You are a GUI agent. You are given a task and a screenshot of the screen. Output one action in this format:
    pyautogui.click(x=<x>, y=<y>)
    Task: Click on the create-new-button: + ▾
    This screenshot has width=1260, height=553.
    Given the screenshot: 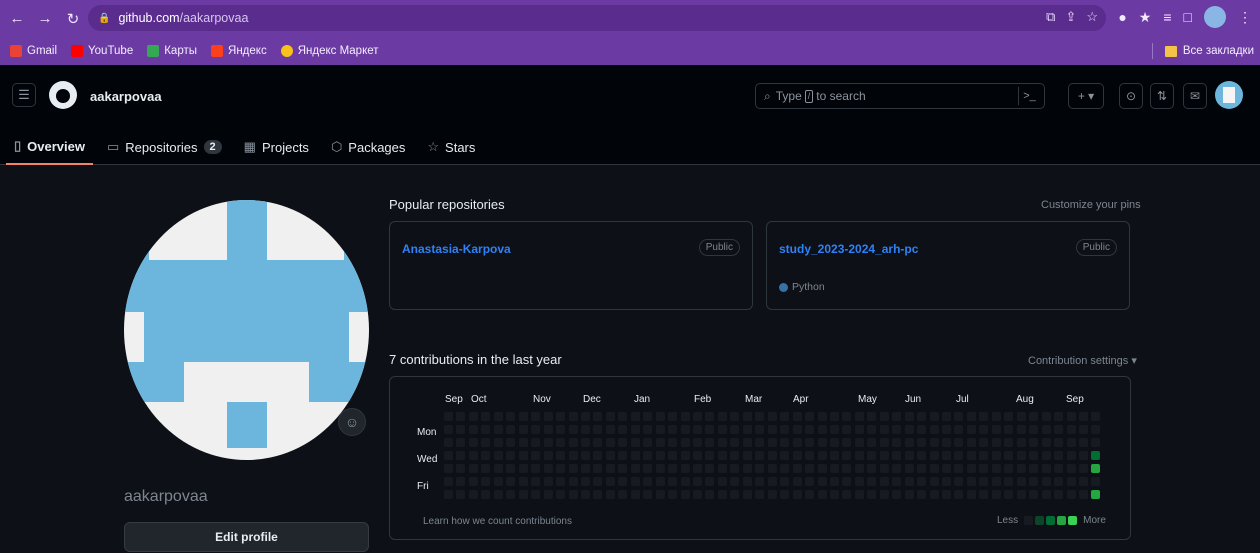 What is the action you would take?
    pyautogui.click(x=1086, y=96)
    